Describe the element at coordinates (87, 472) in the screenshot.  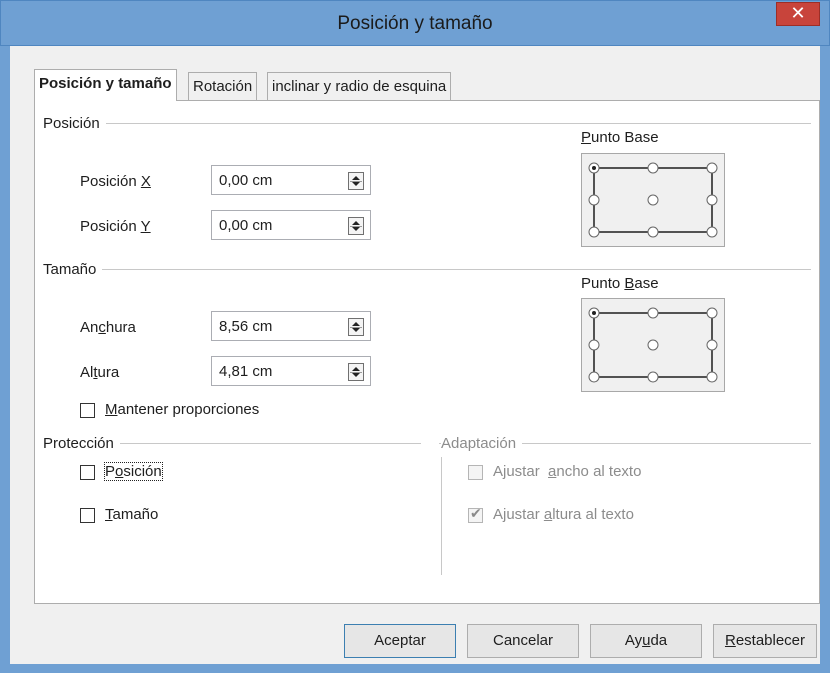
I see `protect-position-checkbox` at that location.